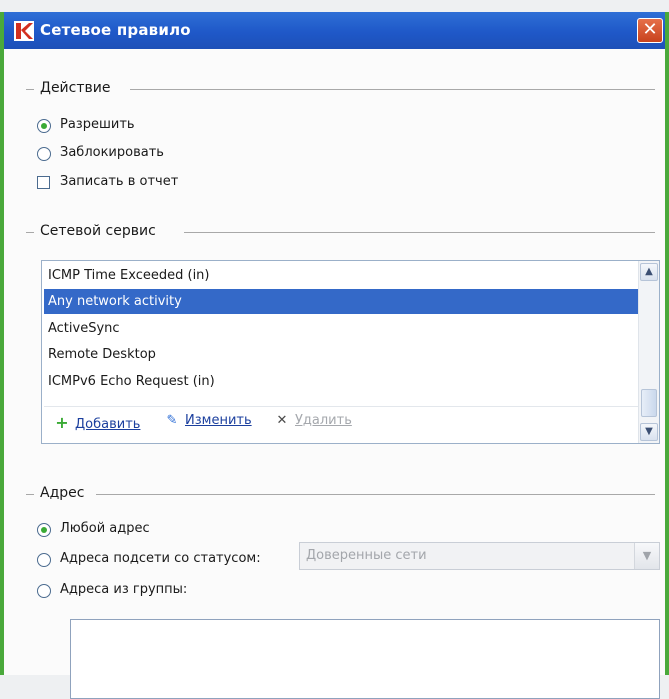 Image resolution: width=669 pixels, height=699 pixels. I want to click on x-icon: ✕, so click(282, 420).